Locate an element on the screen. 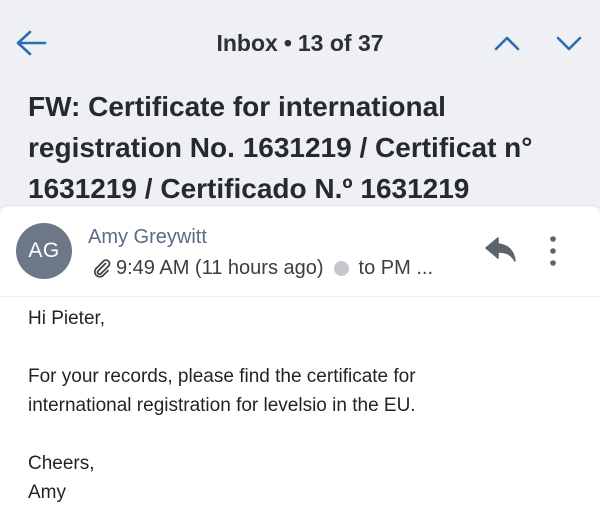  more-vertical-icon is located at coordinates (553, 251).